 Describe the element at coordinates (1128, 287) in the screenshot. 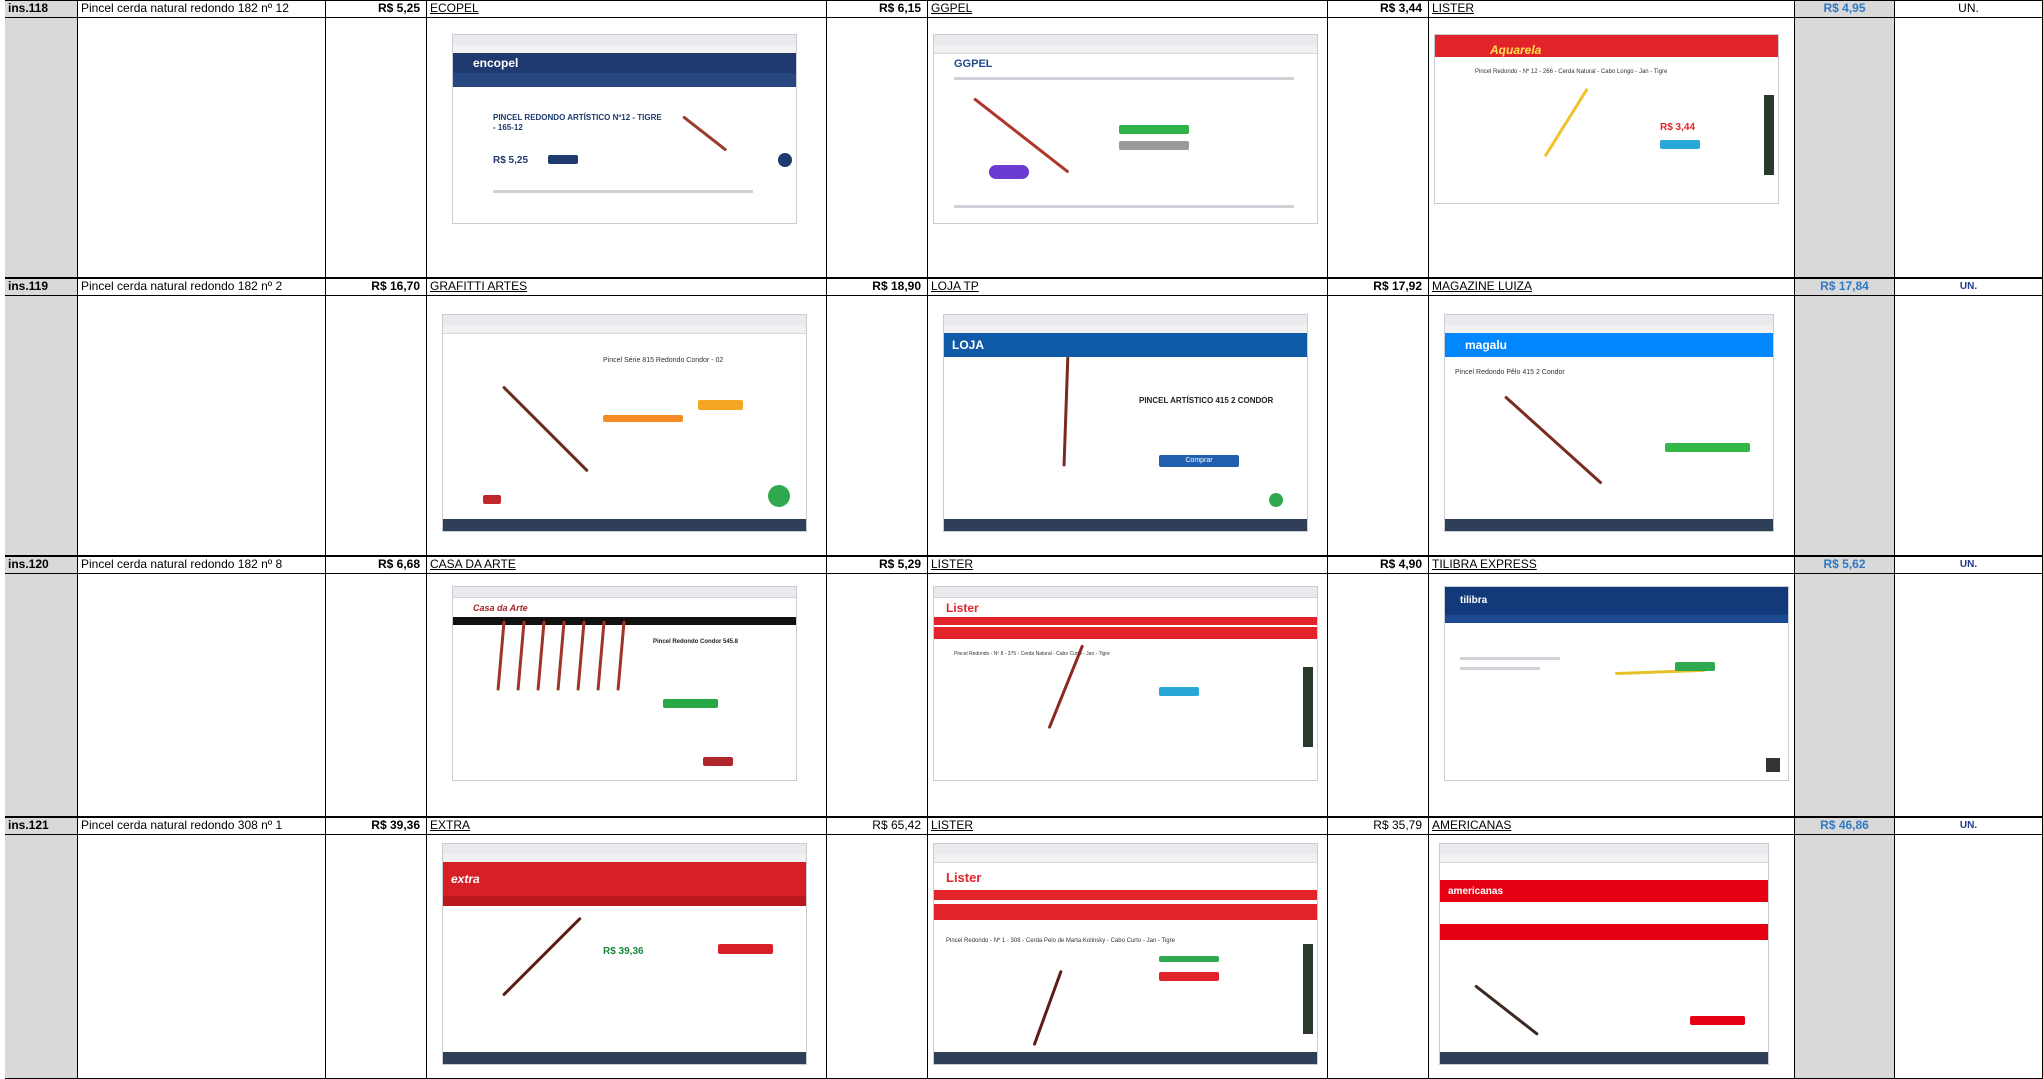

I see `store-2-name: LOJA TP` at that location.